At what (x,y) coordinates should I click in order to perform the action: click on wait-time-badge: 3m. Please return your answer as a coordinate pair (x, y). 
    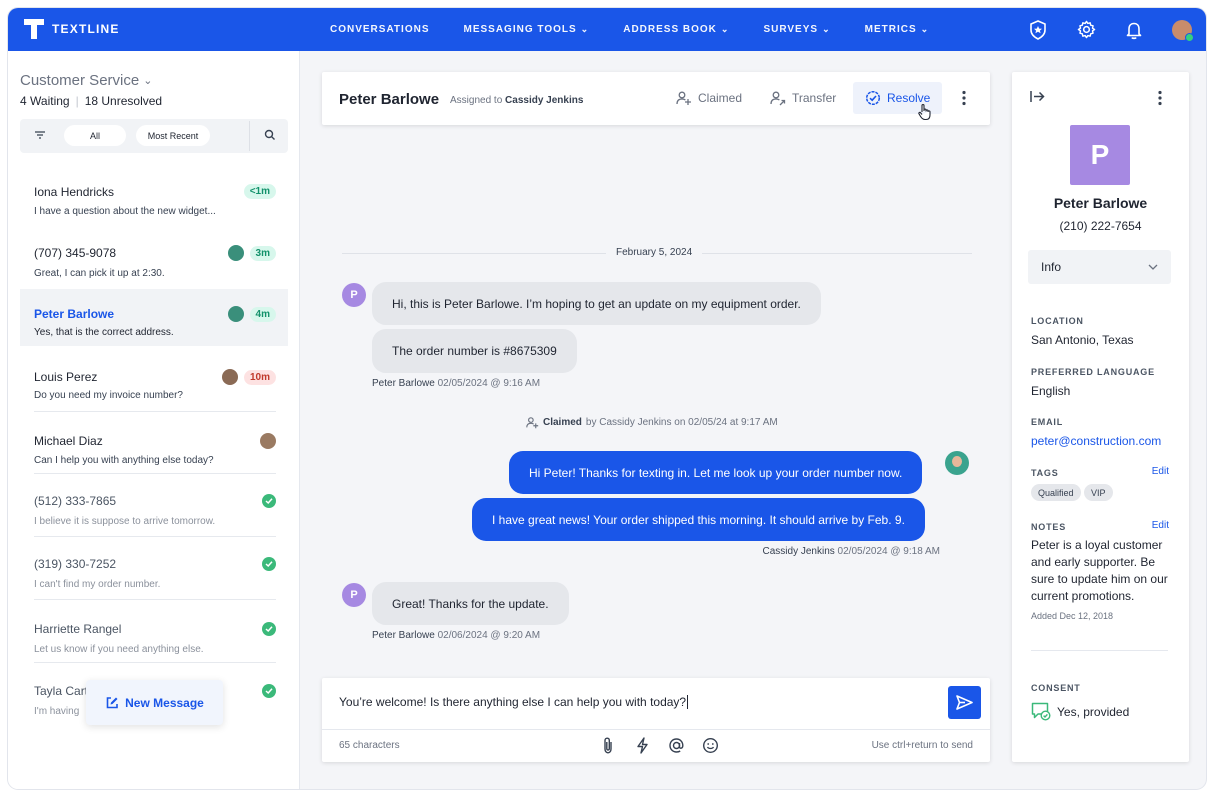
    Looking at the image, I should click on (262, 253).